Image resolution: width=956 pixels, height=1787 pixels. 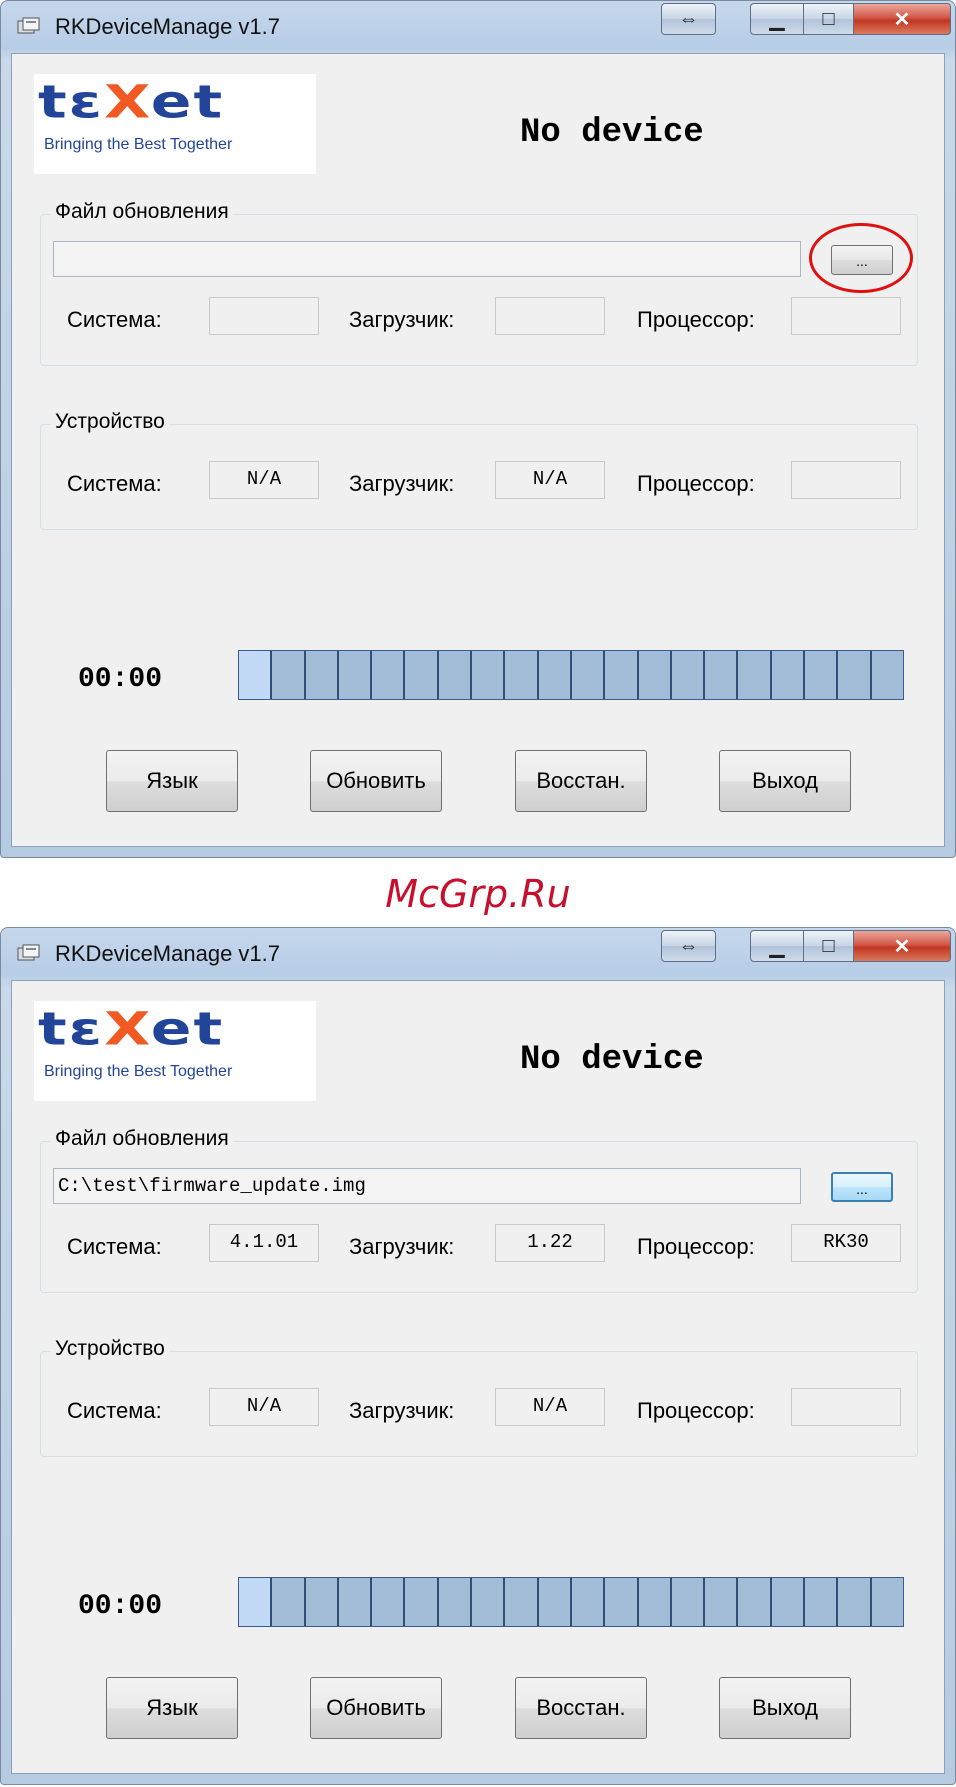 I want to click on watermark: McGrp.Ru, so click(x=478, y=894).